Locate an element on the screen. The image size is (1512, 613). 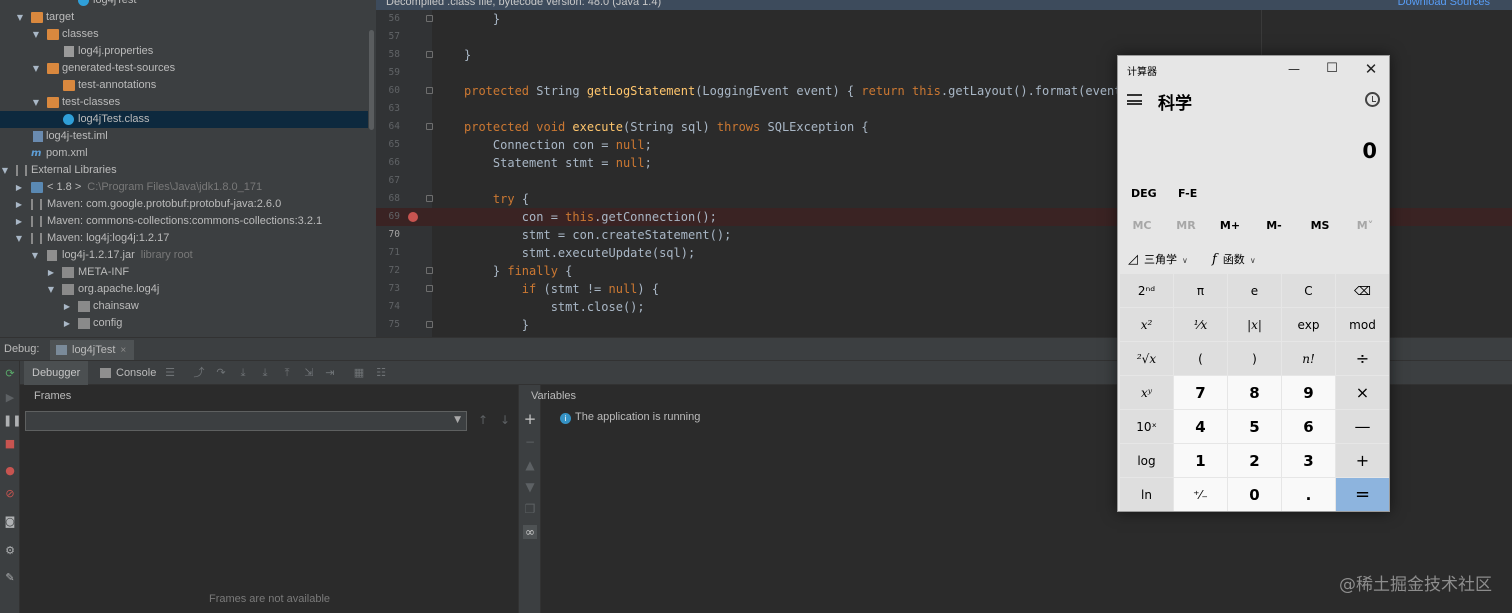
digit-2-button: 2 is located at coordinates (1254, 460).